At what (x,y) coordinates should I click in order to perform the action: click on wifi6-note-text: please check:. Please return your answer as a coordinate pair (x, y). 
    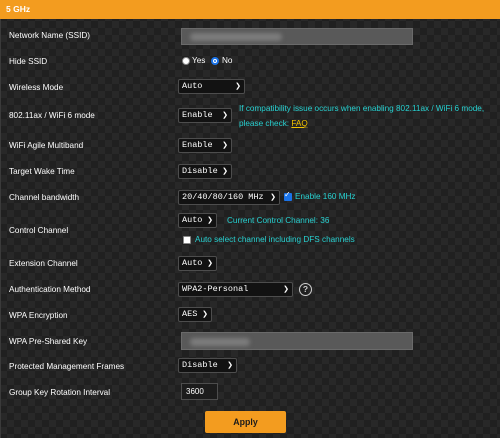
    Looking at the image, I should click on (265, 123).